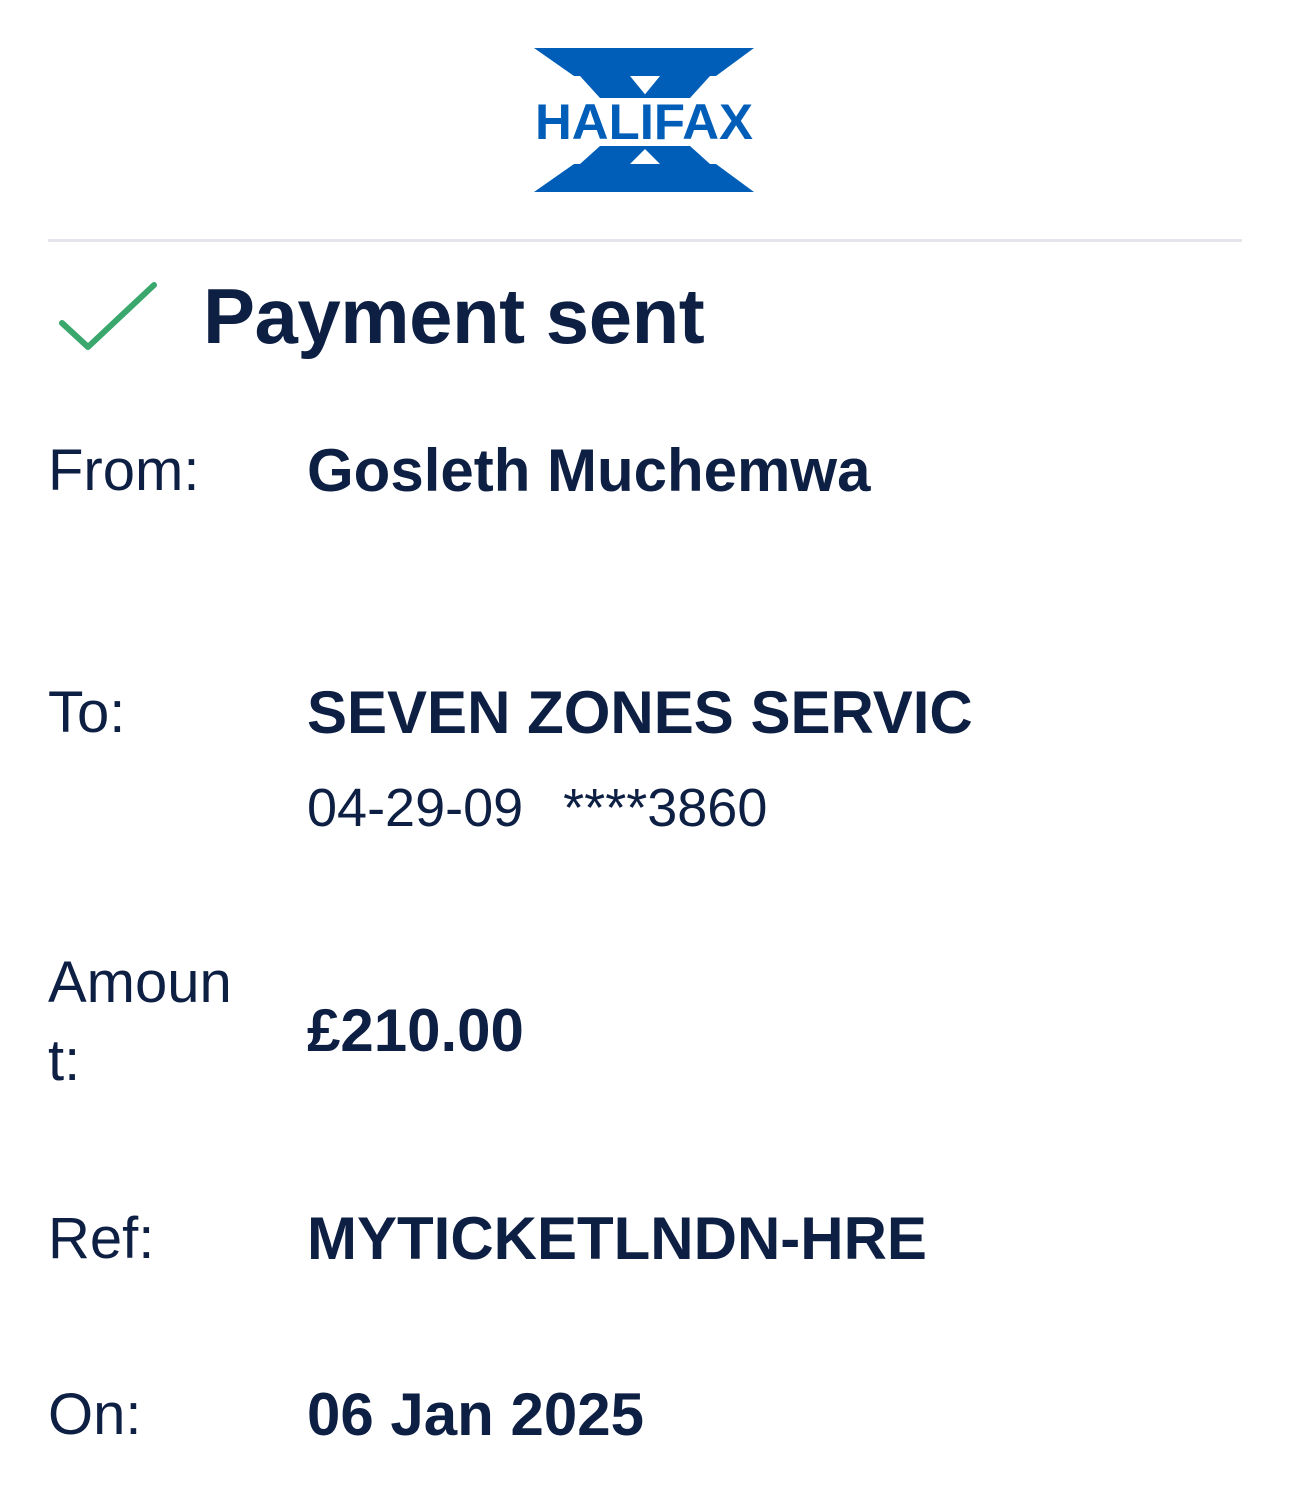 This screenshot has width=1290, height=1501. Describe the element at coordinates (589, 470) in the screenshot. I see `from-value: Gosleth Muchemwa` at that location.